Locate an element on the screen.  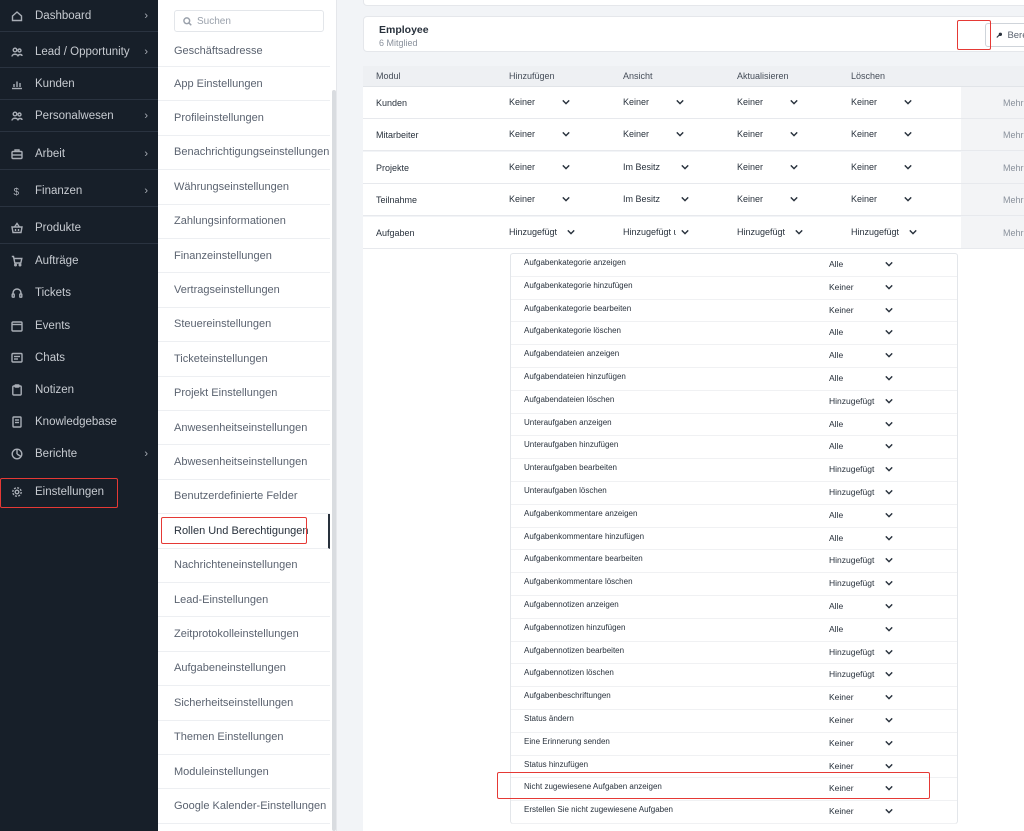
sidebar-item-knowledgebase: Knowledgebase is located at coordinates (79, 422).